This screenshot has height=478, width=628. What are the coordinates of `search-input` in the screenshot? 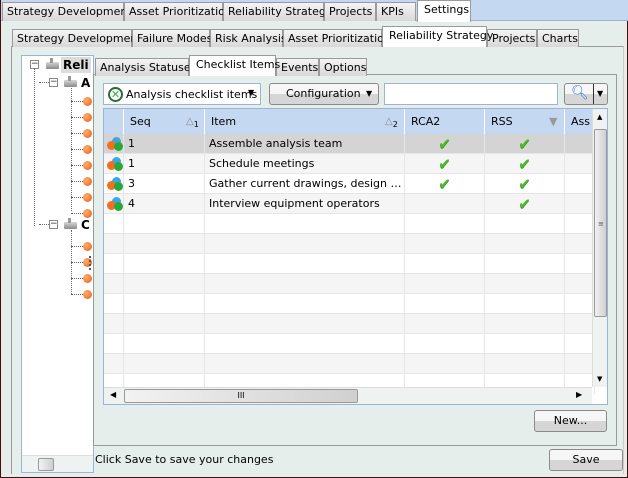 It's located at (471, 94).